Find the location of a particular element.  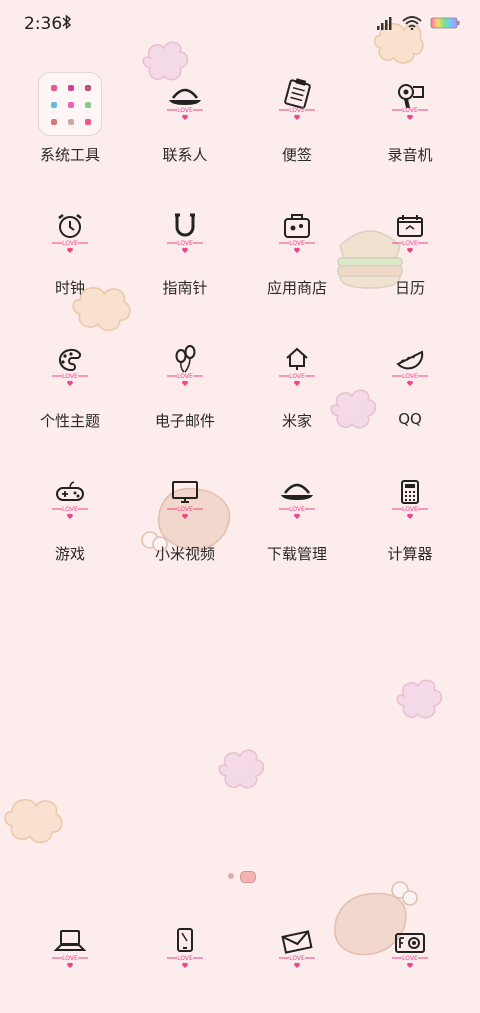

app-label: 便签 is located at coordinates (296, 155).